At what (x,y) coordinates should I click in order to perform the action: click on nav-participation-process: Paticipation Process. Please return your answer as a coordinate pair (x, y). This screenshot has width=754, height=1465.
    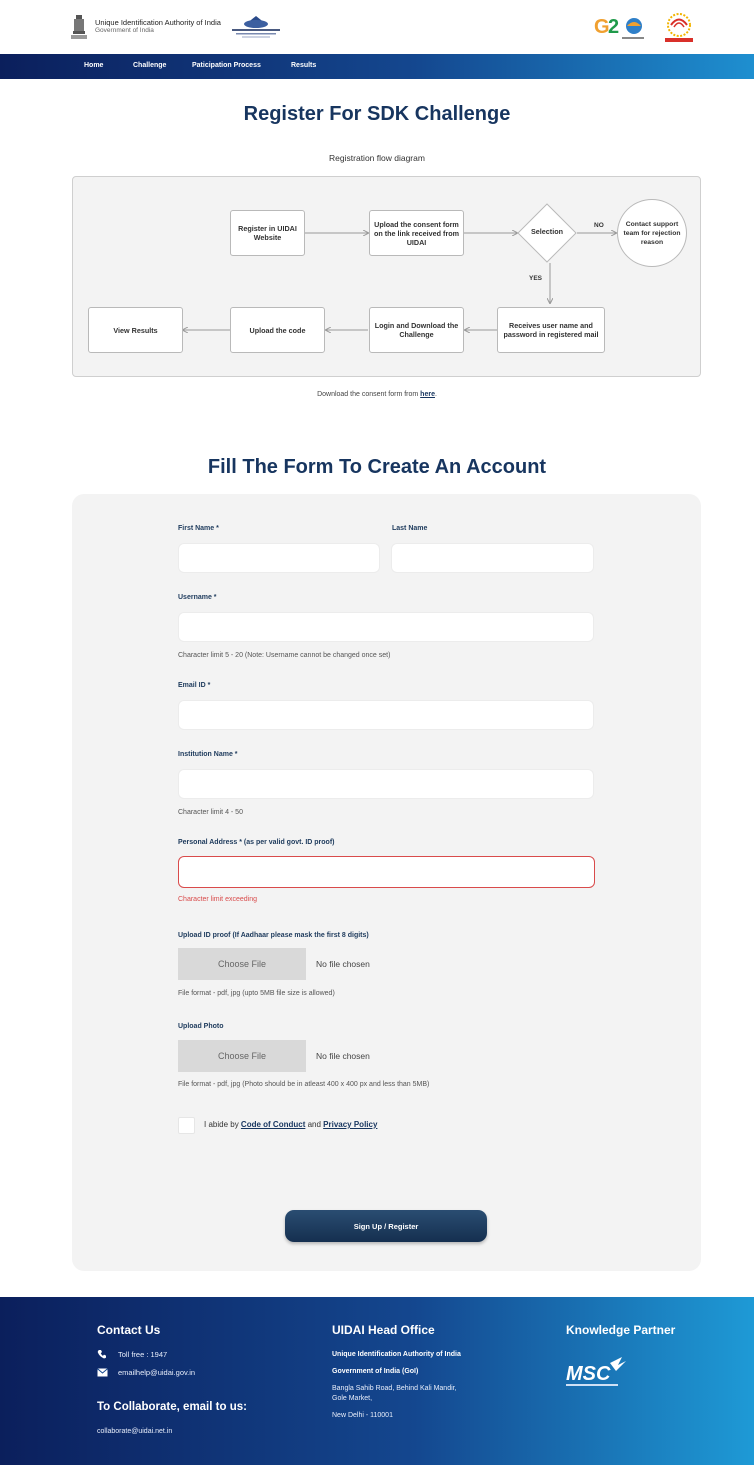
    Looking at the image, I should click on (226, 65).